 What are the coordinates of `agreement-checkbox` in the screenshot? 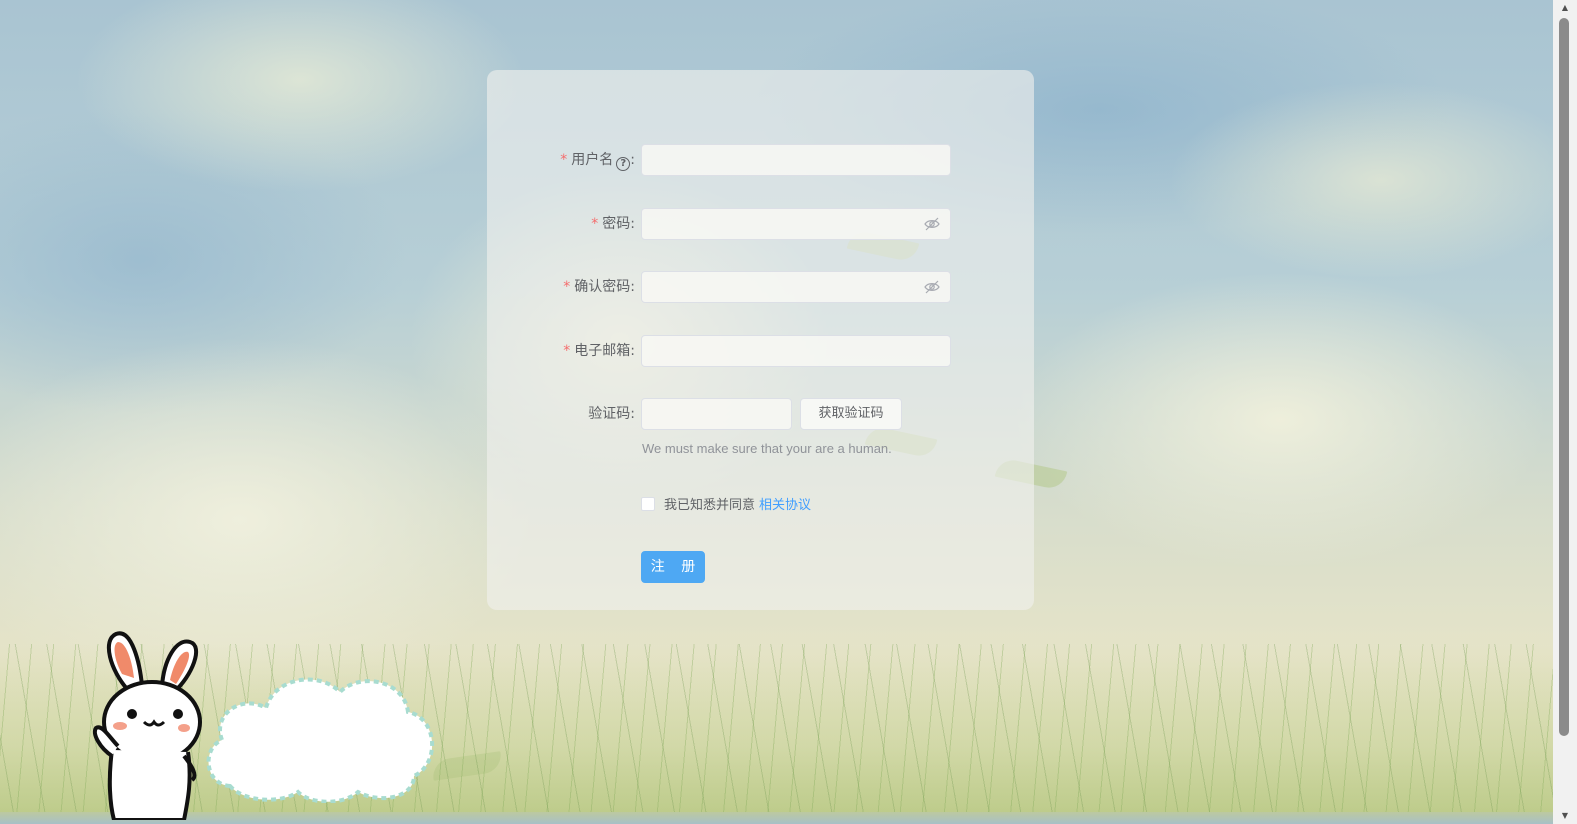 It's located at (648, 504).